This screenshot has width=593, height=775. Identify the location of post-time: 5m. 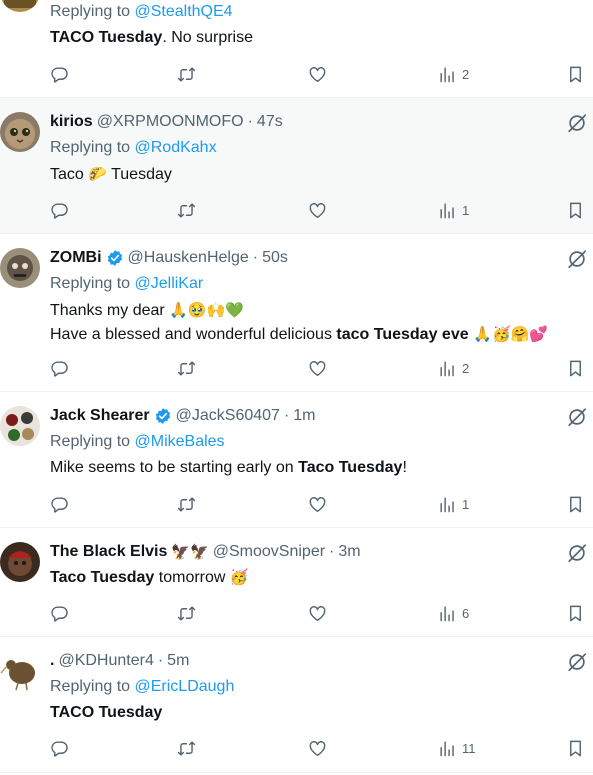
(178, 661).